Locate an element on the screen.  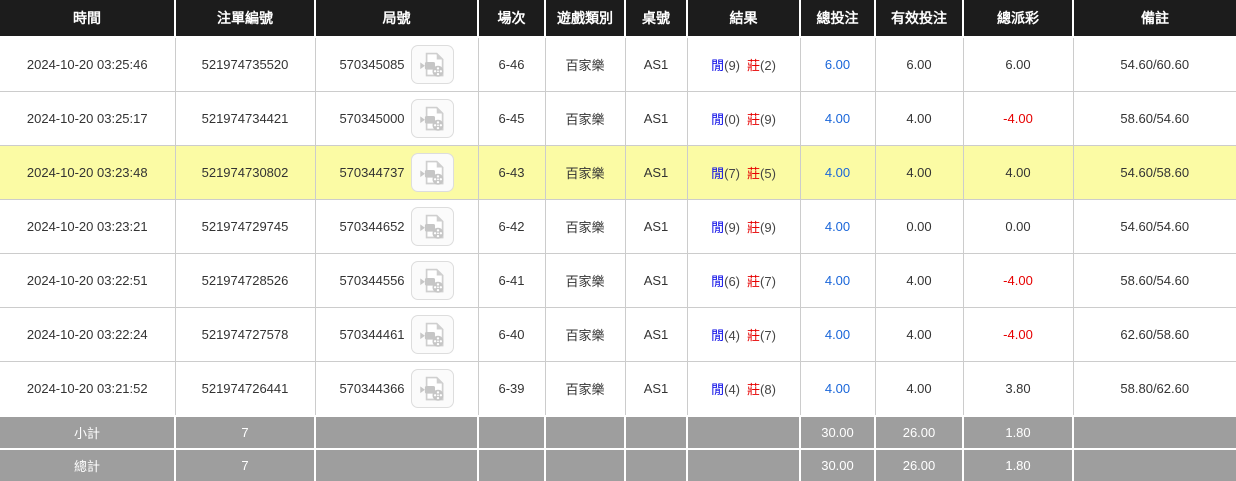
cell-result: 閒(9) 莊(2) is located at coordinates (744, 64).